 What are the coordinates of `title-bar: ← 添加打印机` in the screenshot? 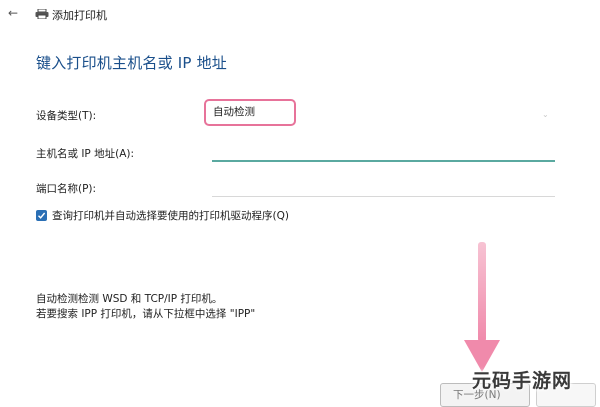 It's located at (300, 14).